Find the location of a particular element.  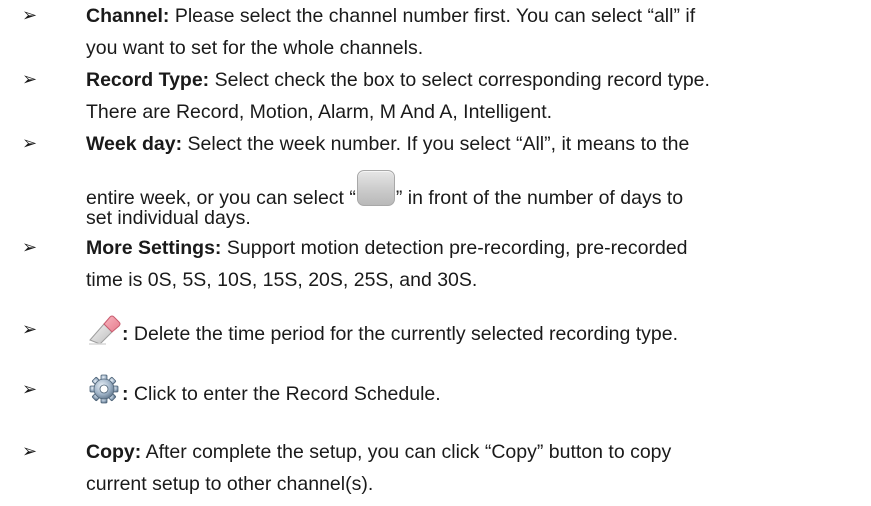

item-term: More Settings: is located at coordinates (154, 248).